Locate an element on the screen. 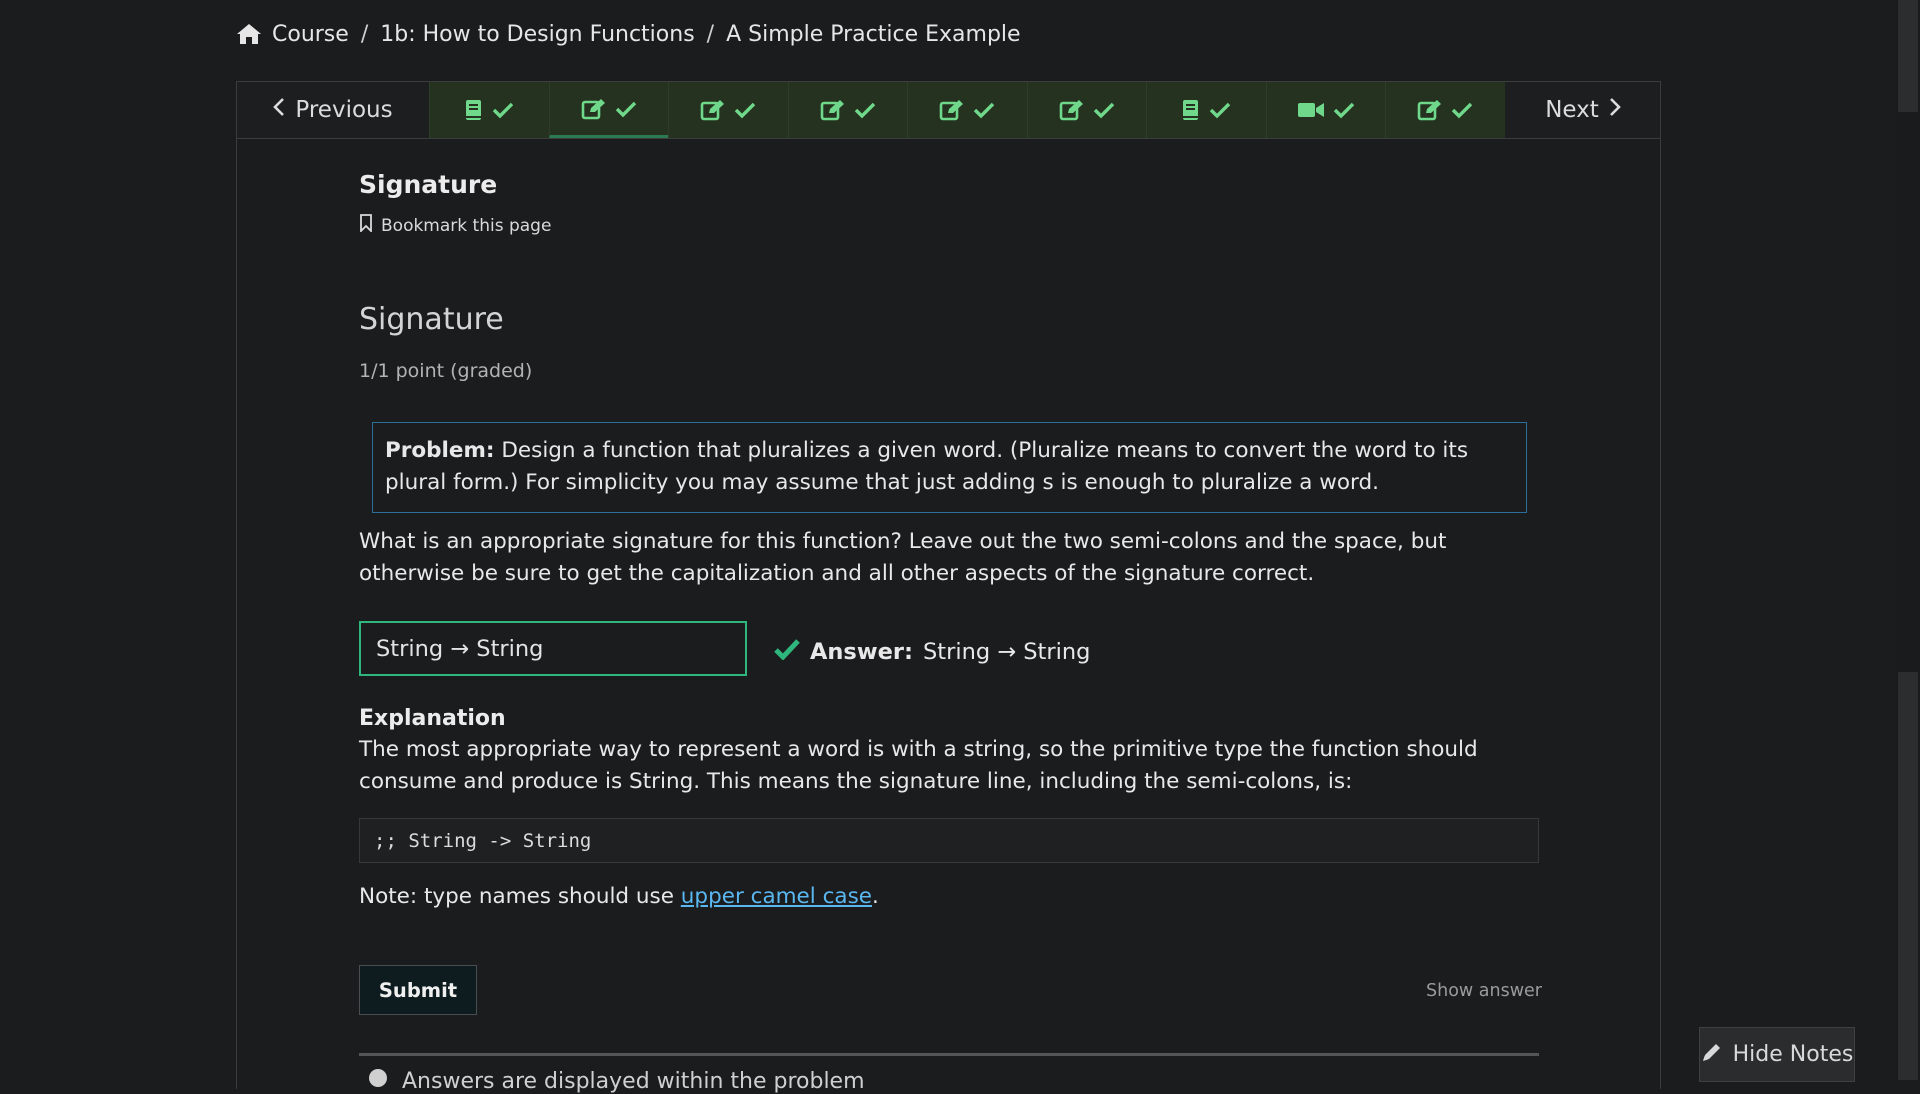 The image size is (1920, 1094). pencil-icon is located at coordinates (1712, 1055).